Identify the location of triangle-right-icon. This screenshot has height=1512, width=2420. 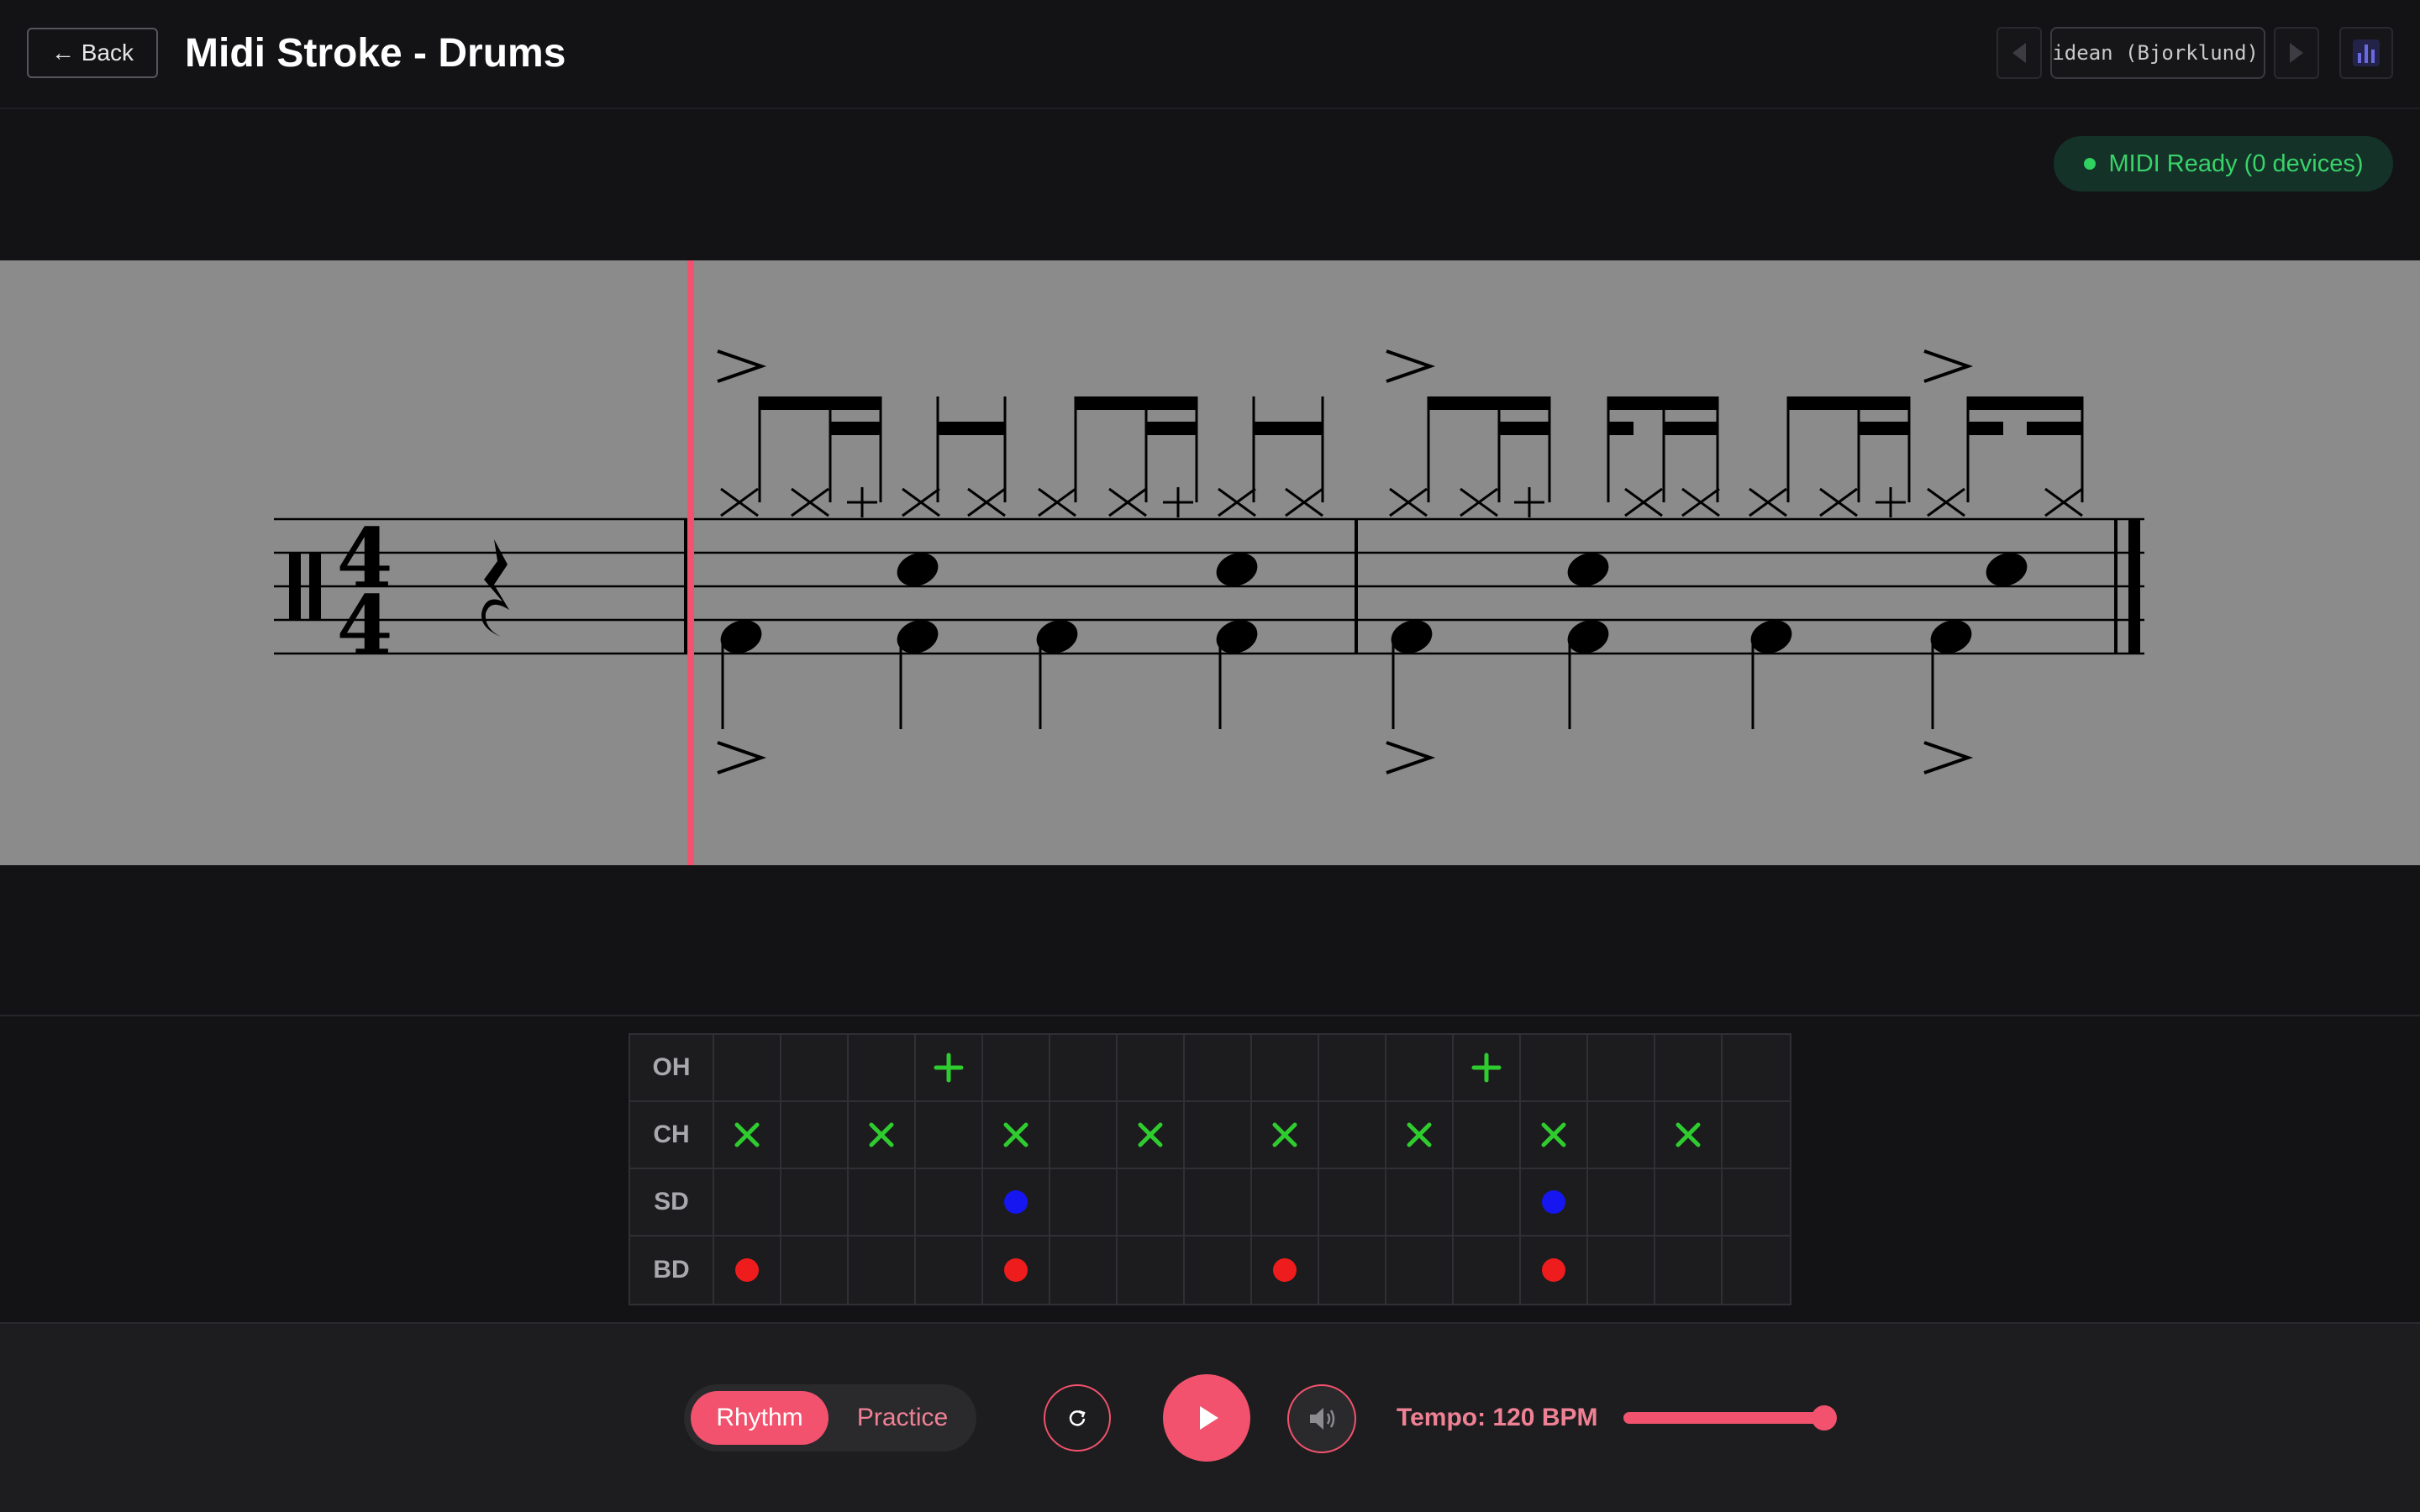
(2296, 53).